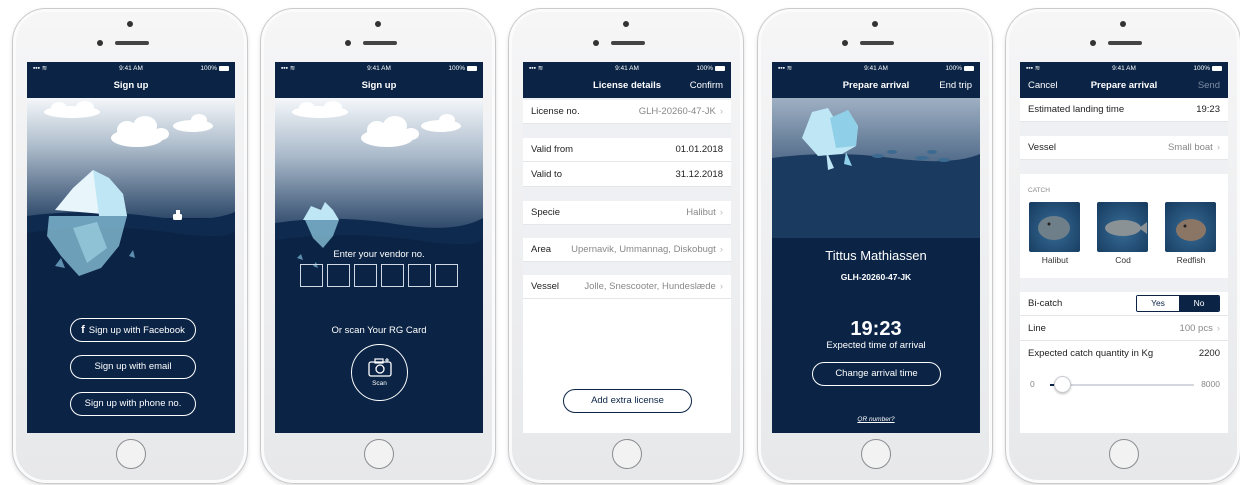  What do you see at coordinates (1122, 227) in the screenshot?
I see `cod-photo` at bounding box center [1122, 227].